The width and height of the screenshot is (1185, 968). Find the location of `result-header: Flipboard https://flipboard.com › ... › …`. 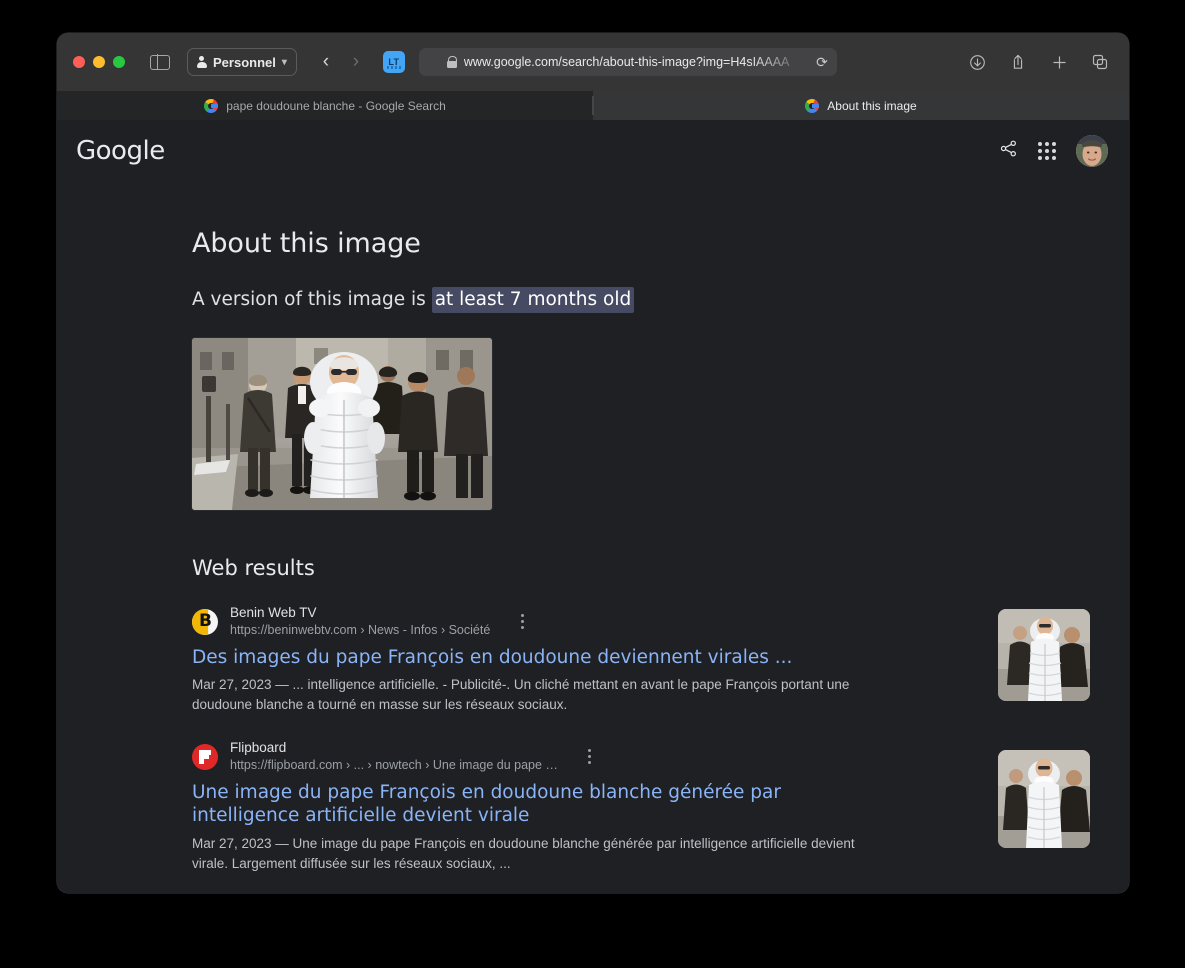

result-header: Flipboard https://flipboard.com › ... › … is located at coordinates (592, 757).